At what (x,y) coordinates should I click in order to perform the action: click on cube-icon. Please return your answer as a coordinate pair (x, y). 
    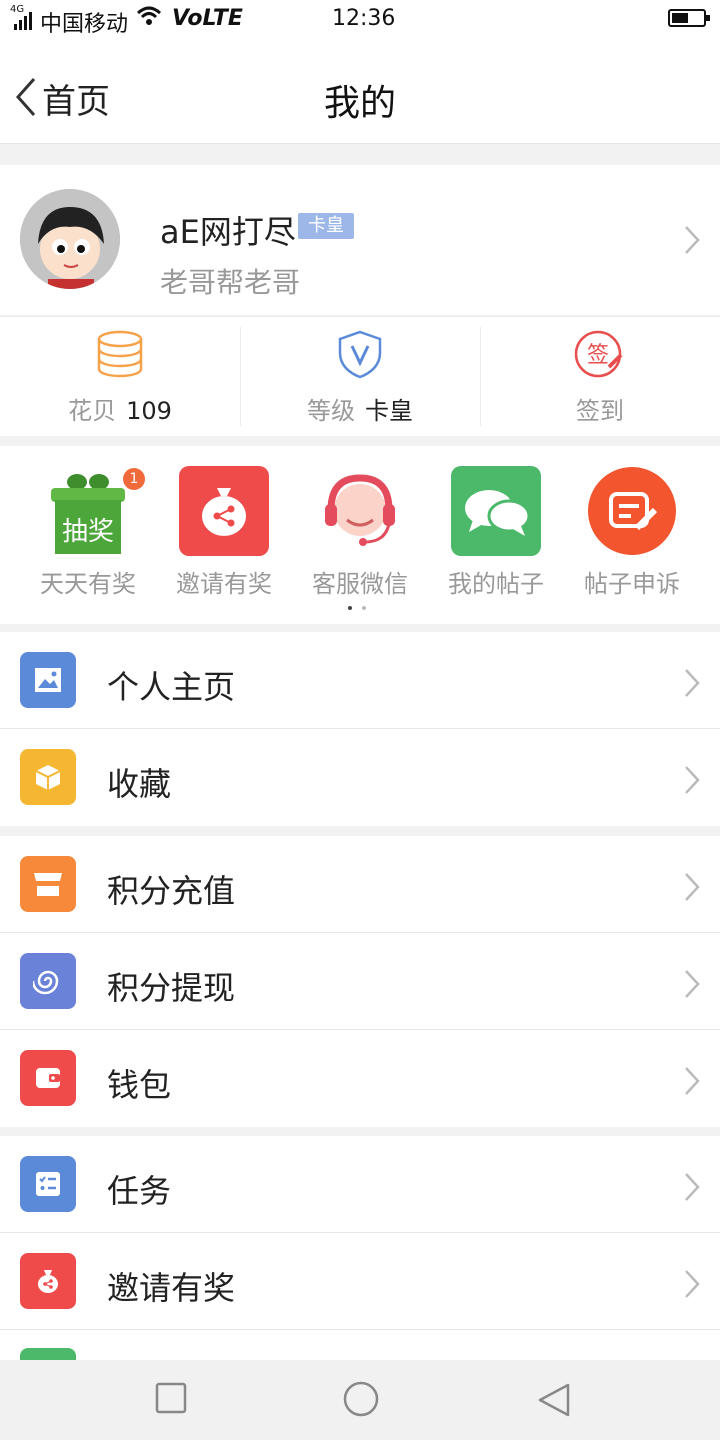
    Looking at the image, I should click on (48, 777).